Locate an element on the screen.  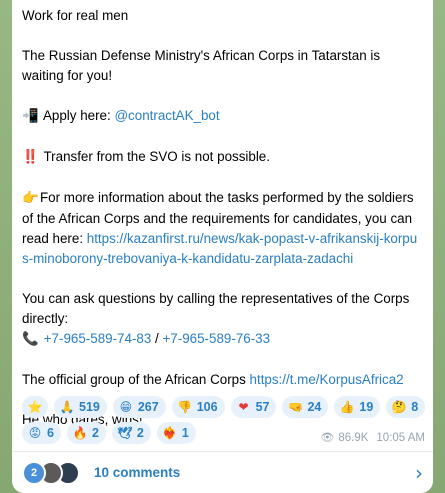
view-count: 86.9K is located at coordinates (353, 437).